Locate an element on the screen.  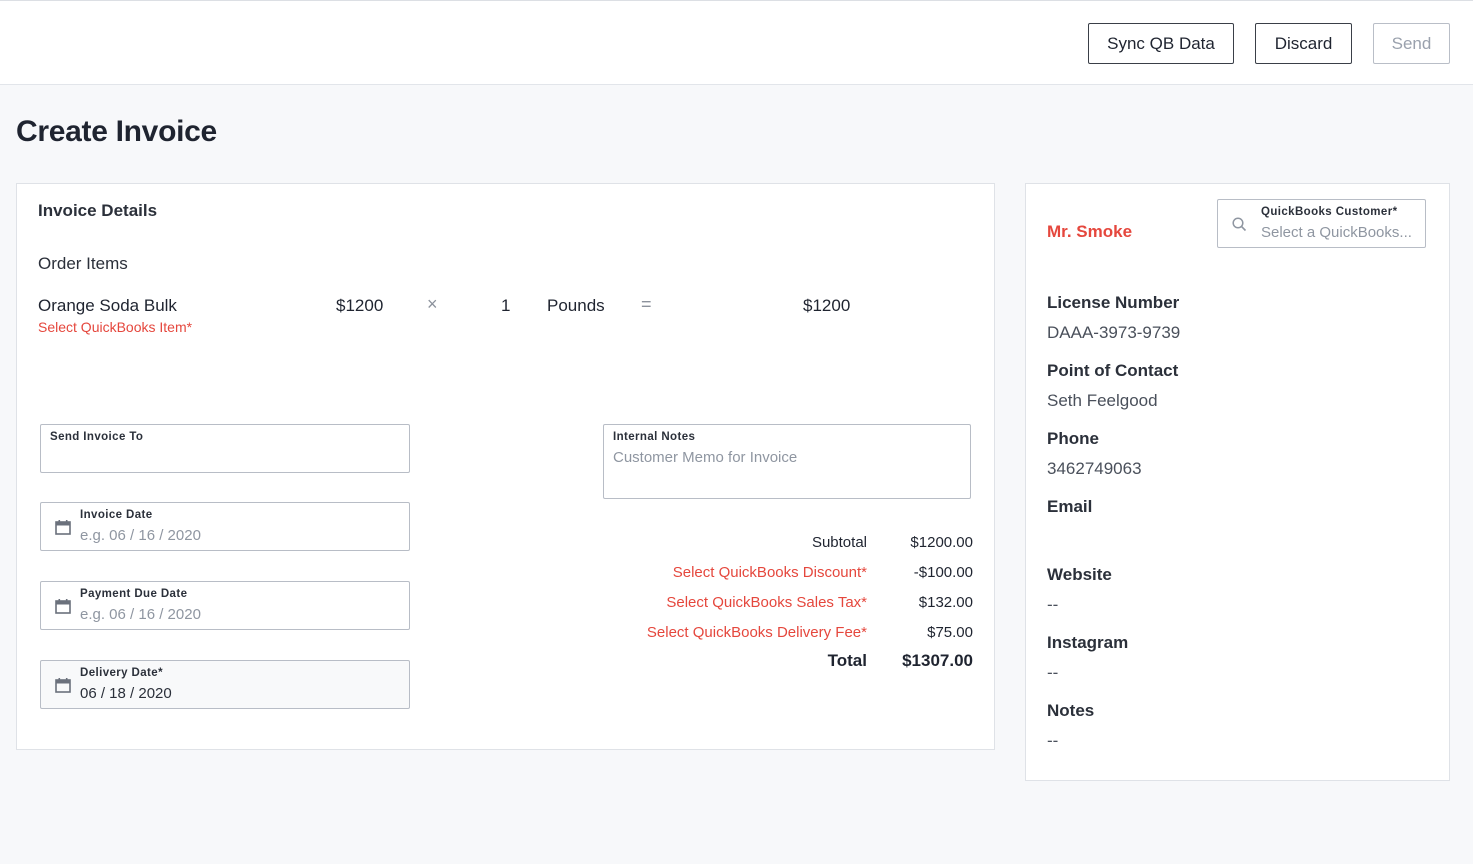
quickbooks-customer-label: QuickBooks Customer* is located at coordinates (1329, 212).